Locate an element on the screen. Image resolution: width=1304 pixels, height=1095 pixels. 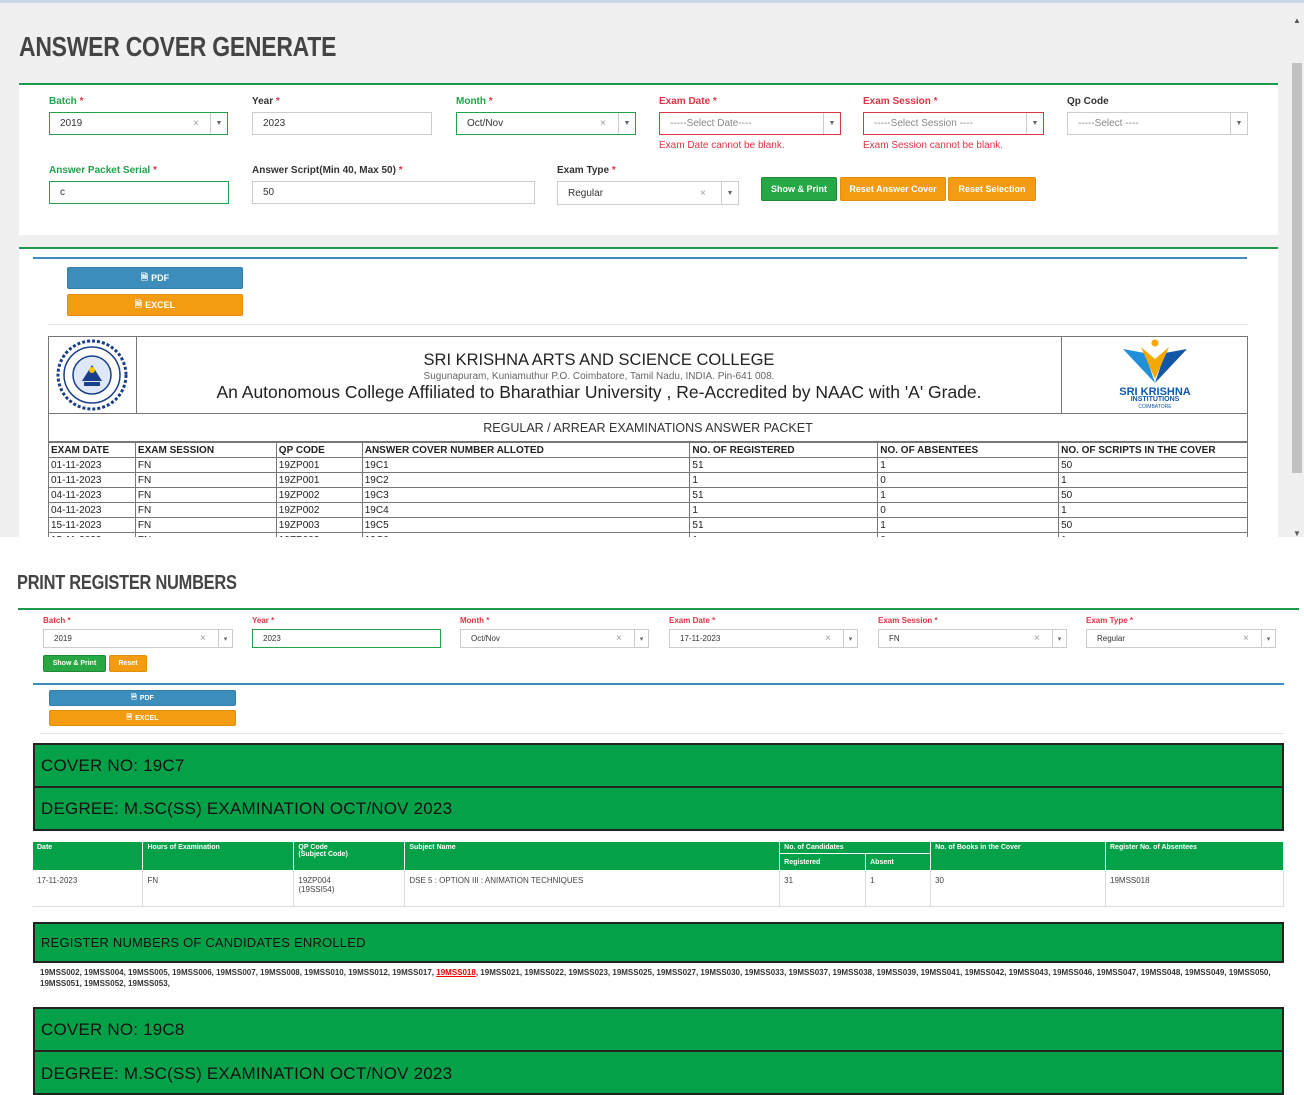
col-books: No. of Books in the Cover is located at coordinates (1018, 856).